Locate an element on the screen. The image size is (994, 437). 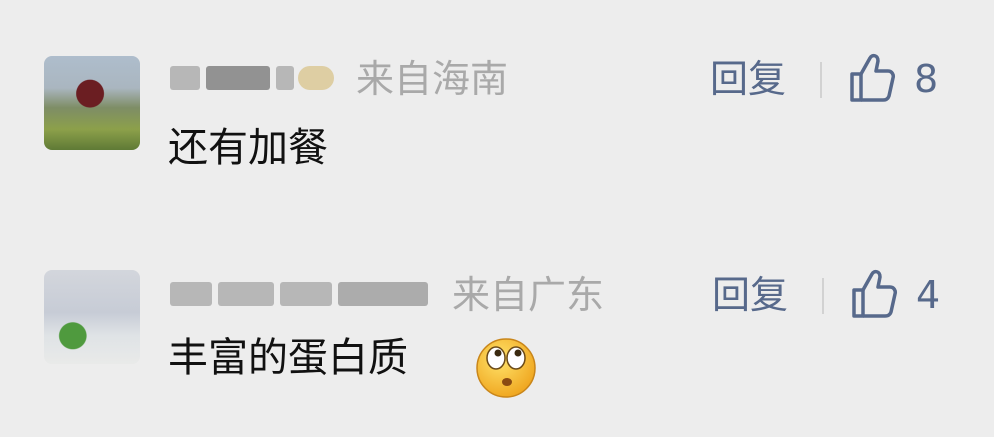
comment-text: 还有加餐 is located at coordinates (248, 148).